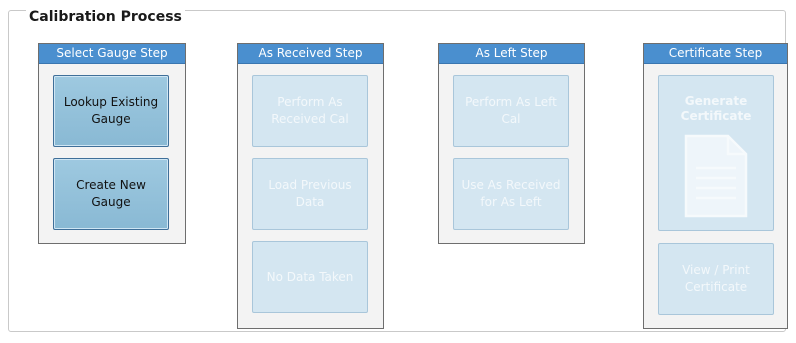  I want to click on load-previous-data-button: Load Previous Data, so click(310, 194).